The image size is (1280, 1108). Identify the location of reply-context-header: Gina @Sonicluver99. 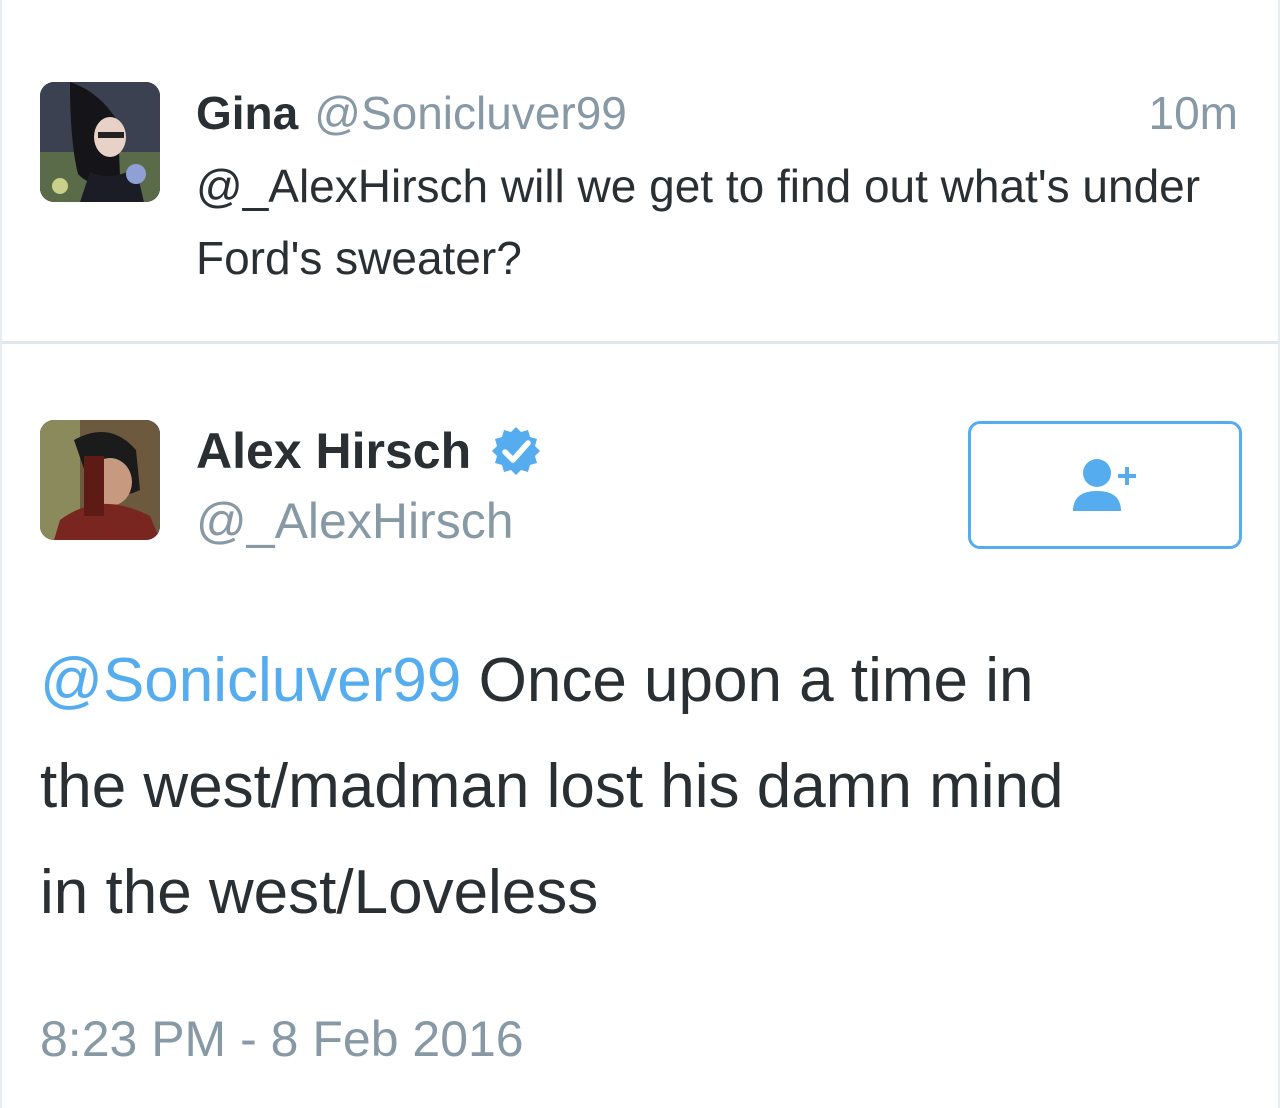
(411, 114).